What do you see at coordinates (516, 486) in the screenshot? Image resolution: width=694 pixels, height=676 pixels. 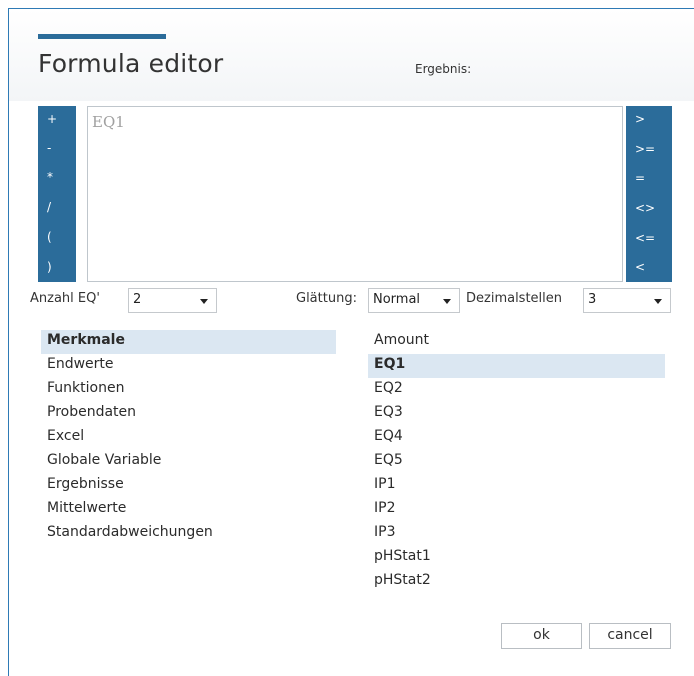 I see `item-ip1: IP1` at bounding box center [516, 486].